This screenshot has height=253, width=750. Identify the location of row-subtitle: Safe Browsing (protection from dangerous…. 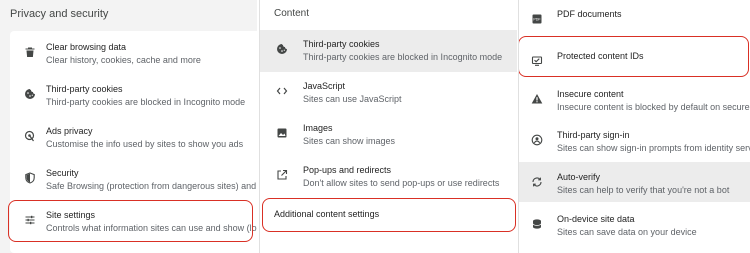
(151, 186).